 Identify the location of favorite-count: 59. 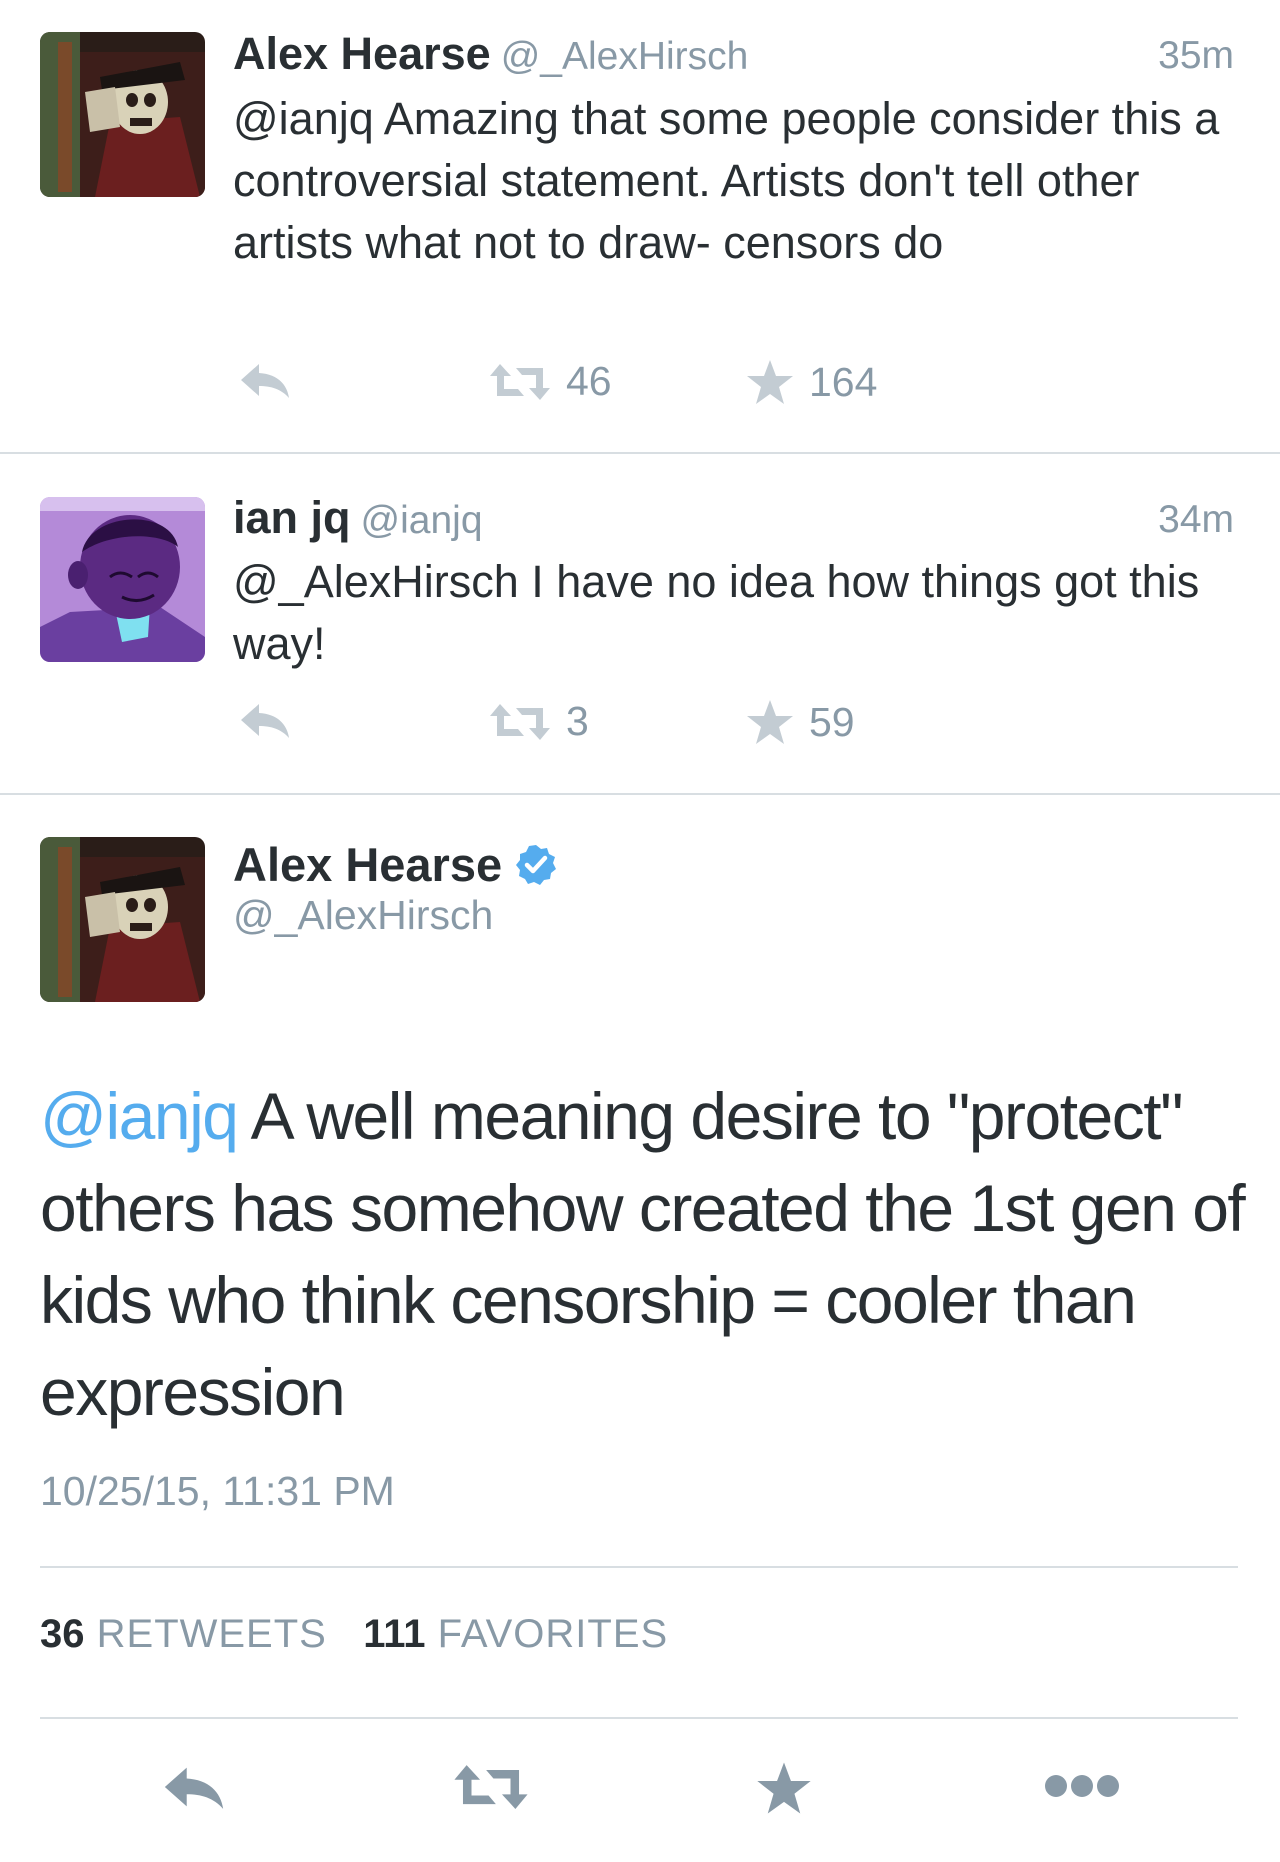
(832, 721).